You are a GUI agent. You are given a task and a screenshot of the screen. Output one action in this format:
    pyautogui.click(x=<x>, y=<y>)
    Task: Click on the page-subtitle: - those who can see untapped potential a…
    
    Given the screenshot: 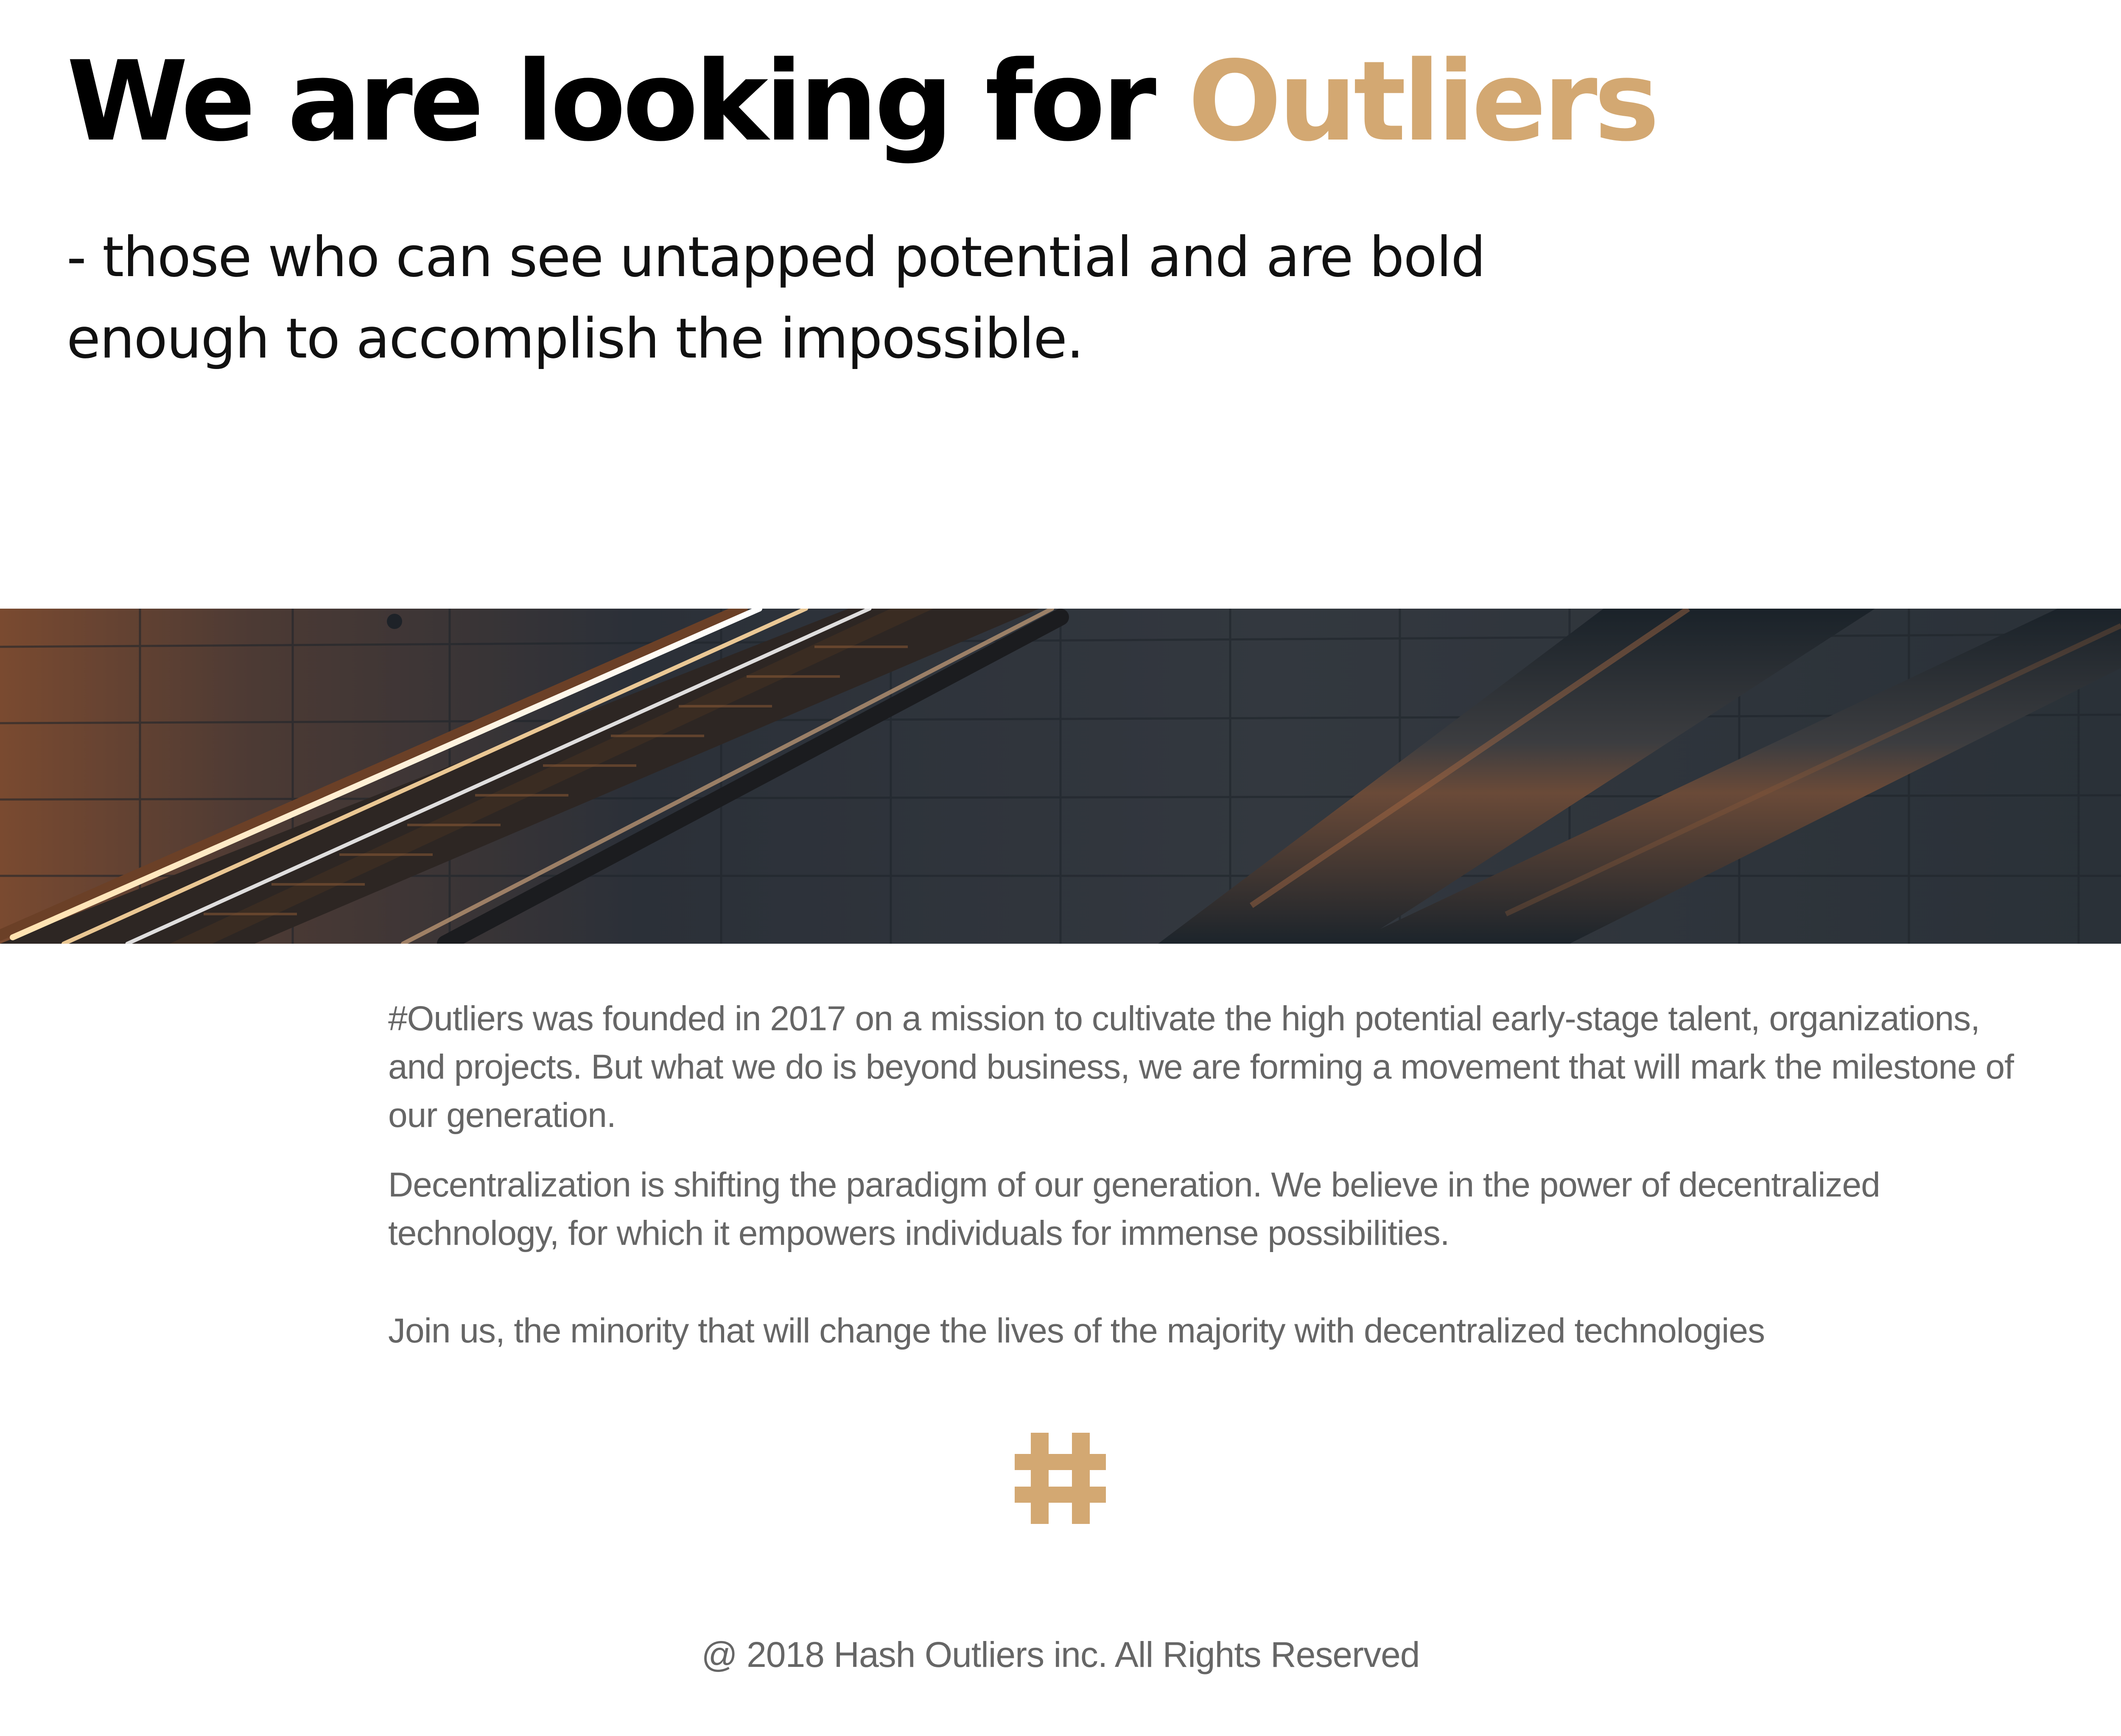 What is the action you would take?
    pyautogui.click(x=777, y=298)
    